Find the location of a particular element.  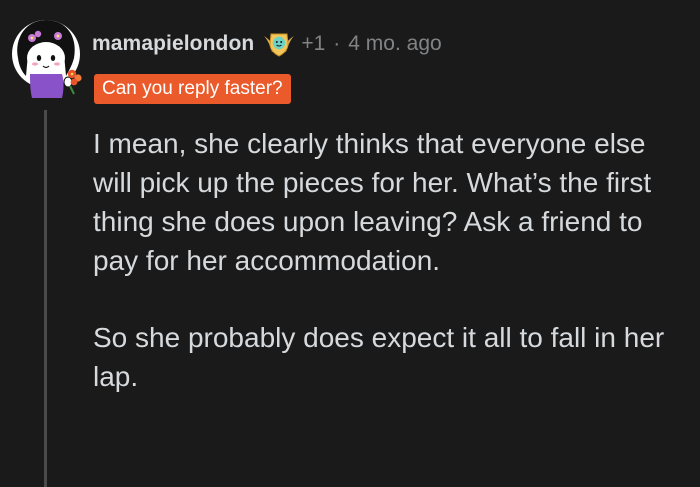

avatar-illustration-icon is located at coordinates (47, 59).